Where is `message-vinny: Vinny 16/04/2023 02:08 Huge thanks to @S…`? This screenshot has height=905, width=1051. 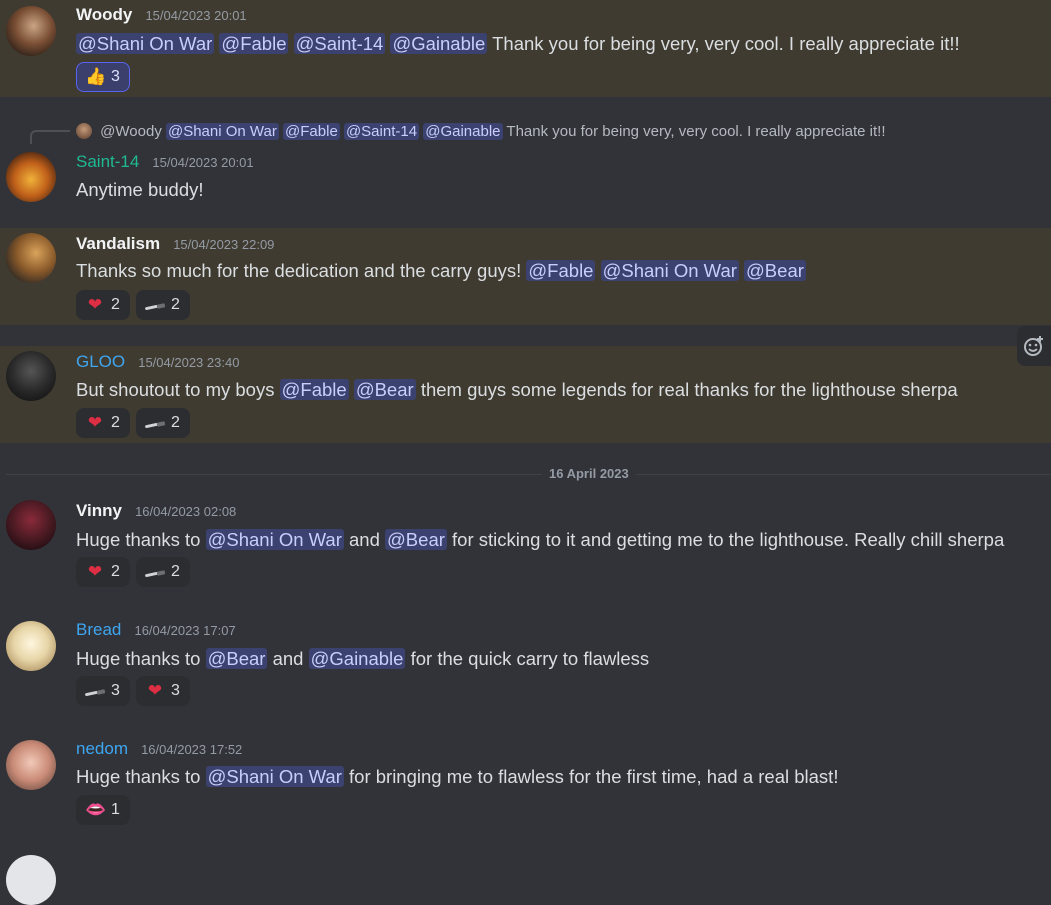 message-vinny: Vinny 16/04/2023 02:08 Huge thanks to @S… is located at coordinates (525, 546).